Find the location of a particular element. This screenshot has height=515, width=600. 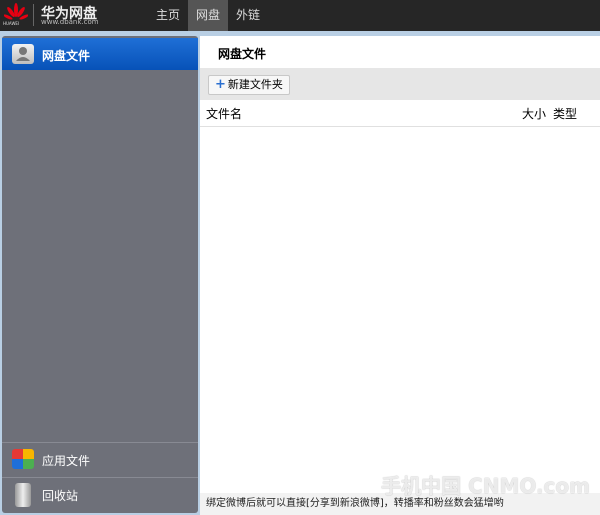

sidebar-item-label: 应用文件 is located at coordinates (66, 461).